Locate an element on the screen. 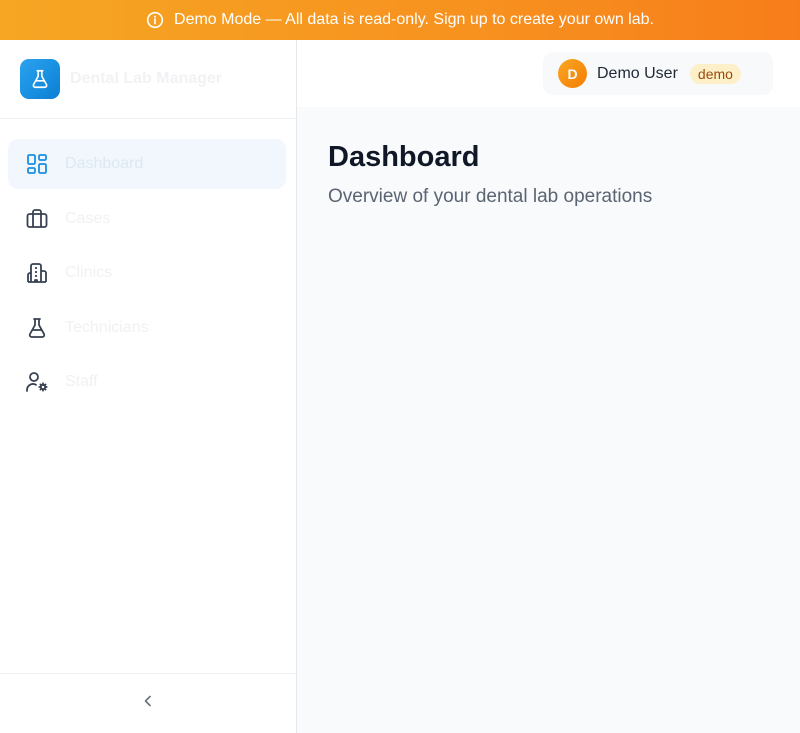 The height and width of the screenshot is (733, 800). avatar: D is located at coordinates (572, 73).